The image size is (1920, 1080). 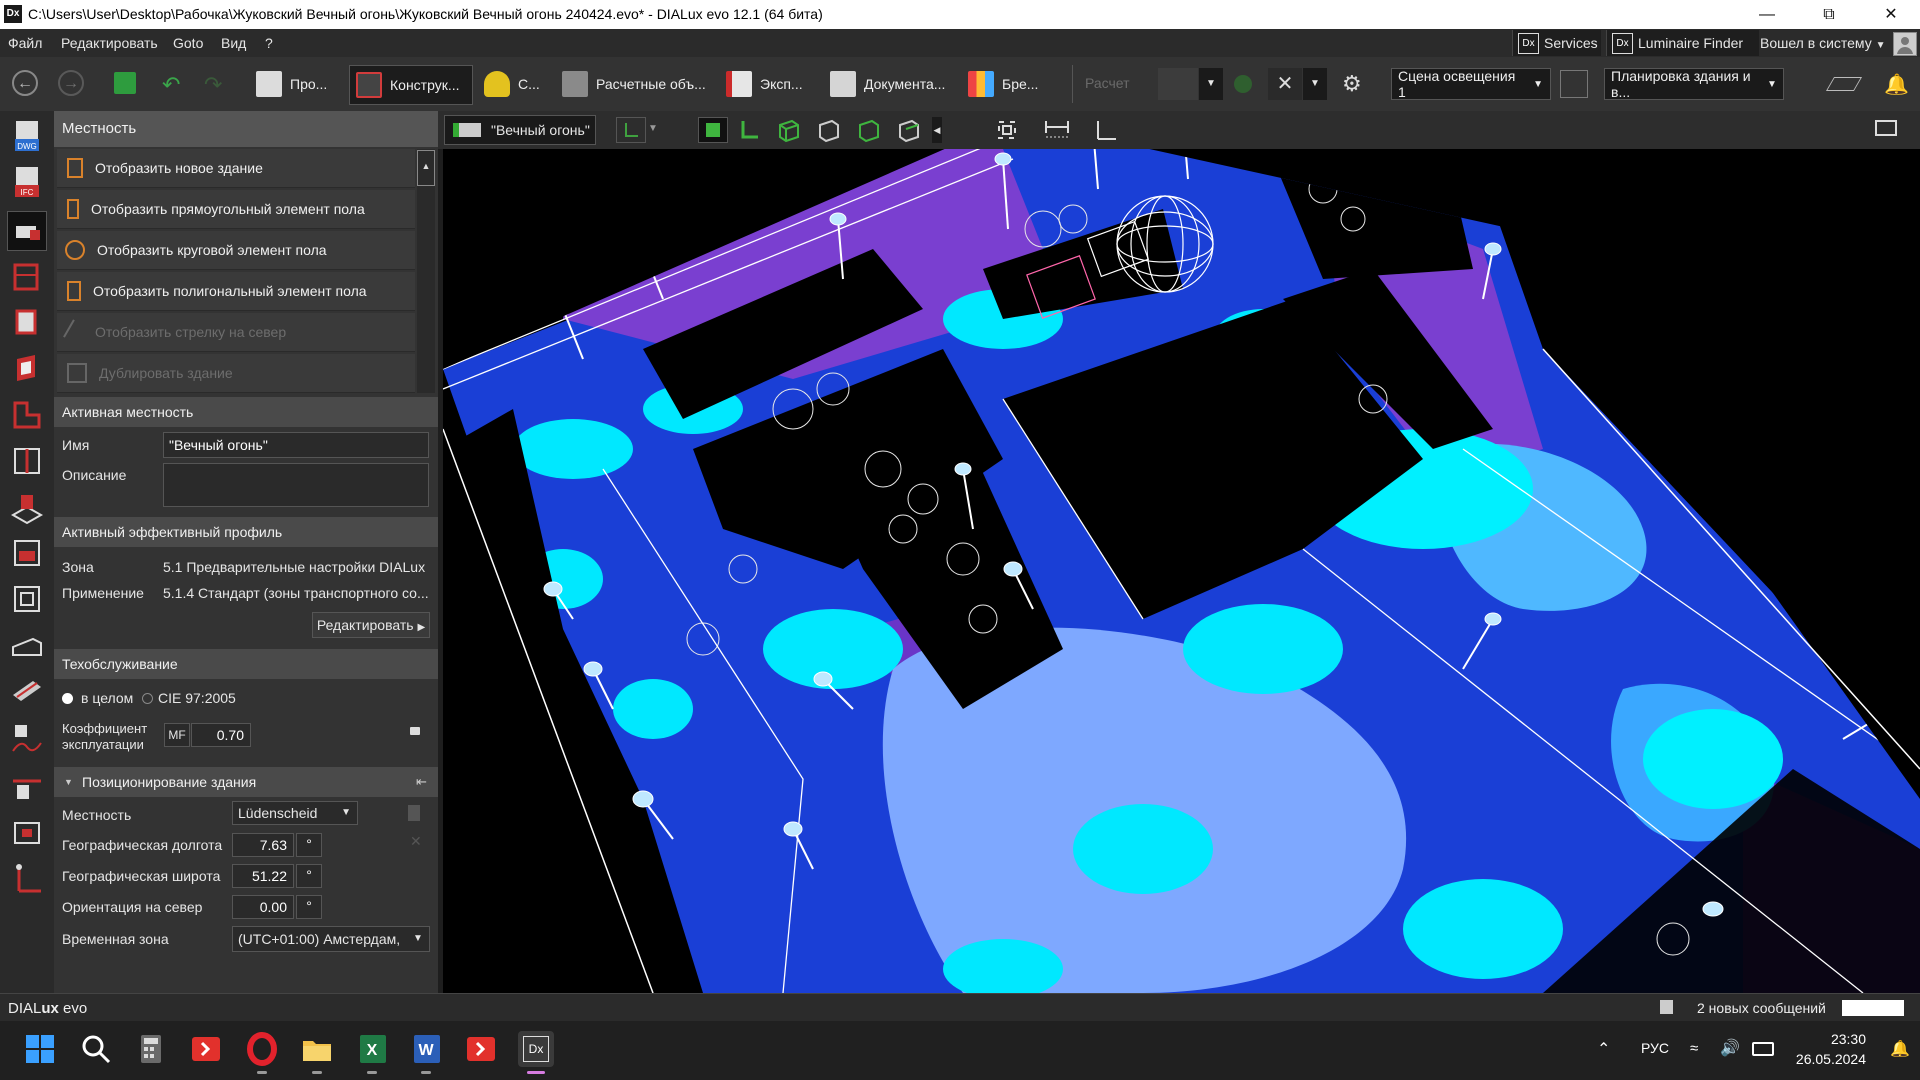 What do you see at coordinates (481, 1049) in the screenshot?
I see `anydesk-2-icon` at bounding box center [481, 1049].